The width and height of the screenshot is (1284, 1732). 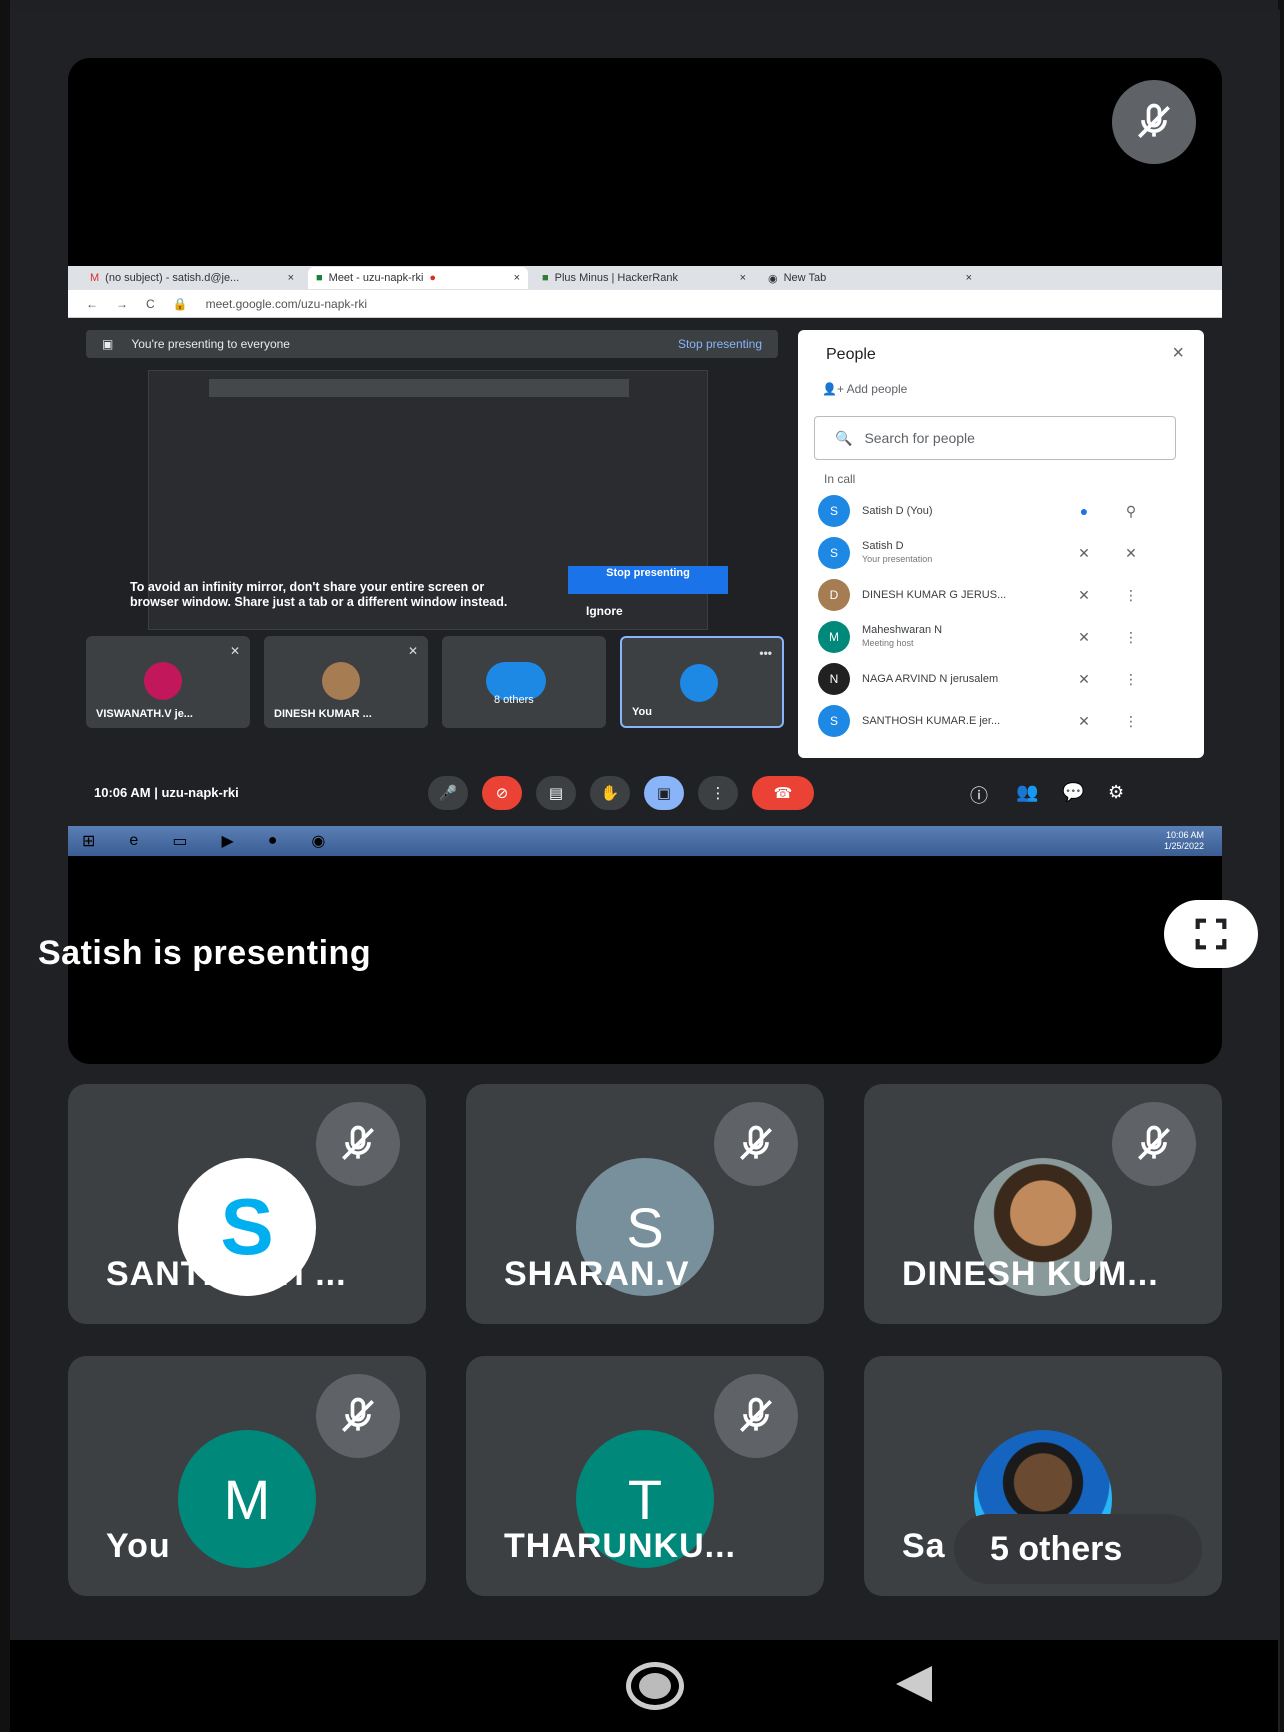 I want to click on windows-taskbar: ⊞ e ▭ ▶ ● ◉ 10:06 AM 1/25/2022, so click(x=645, y=841).